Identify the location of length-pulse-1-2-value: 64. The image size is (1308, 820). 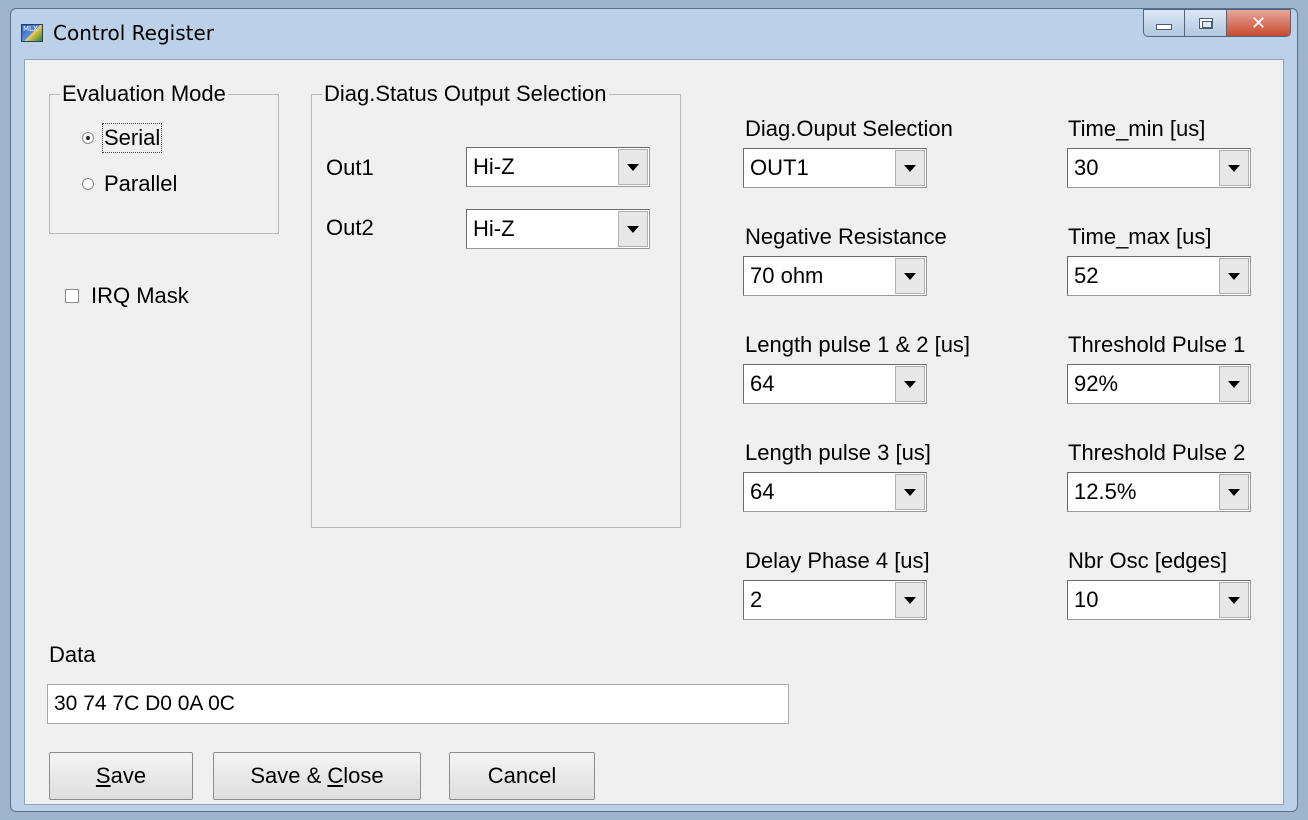
(762, 383).